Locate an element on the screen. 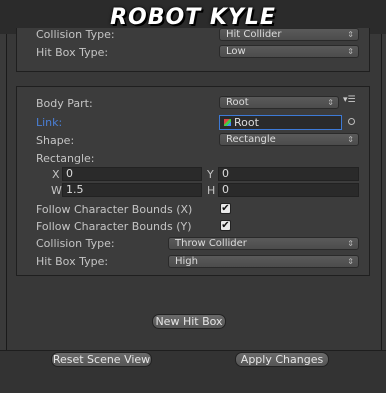  x-input: 0 is located at coordinates (132, 174).